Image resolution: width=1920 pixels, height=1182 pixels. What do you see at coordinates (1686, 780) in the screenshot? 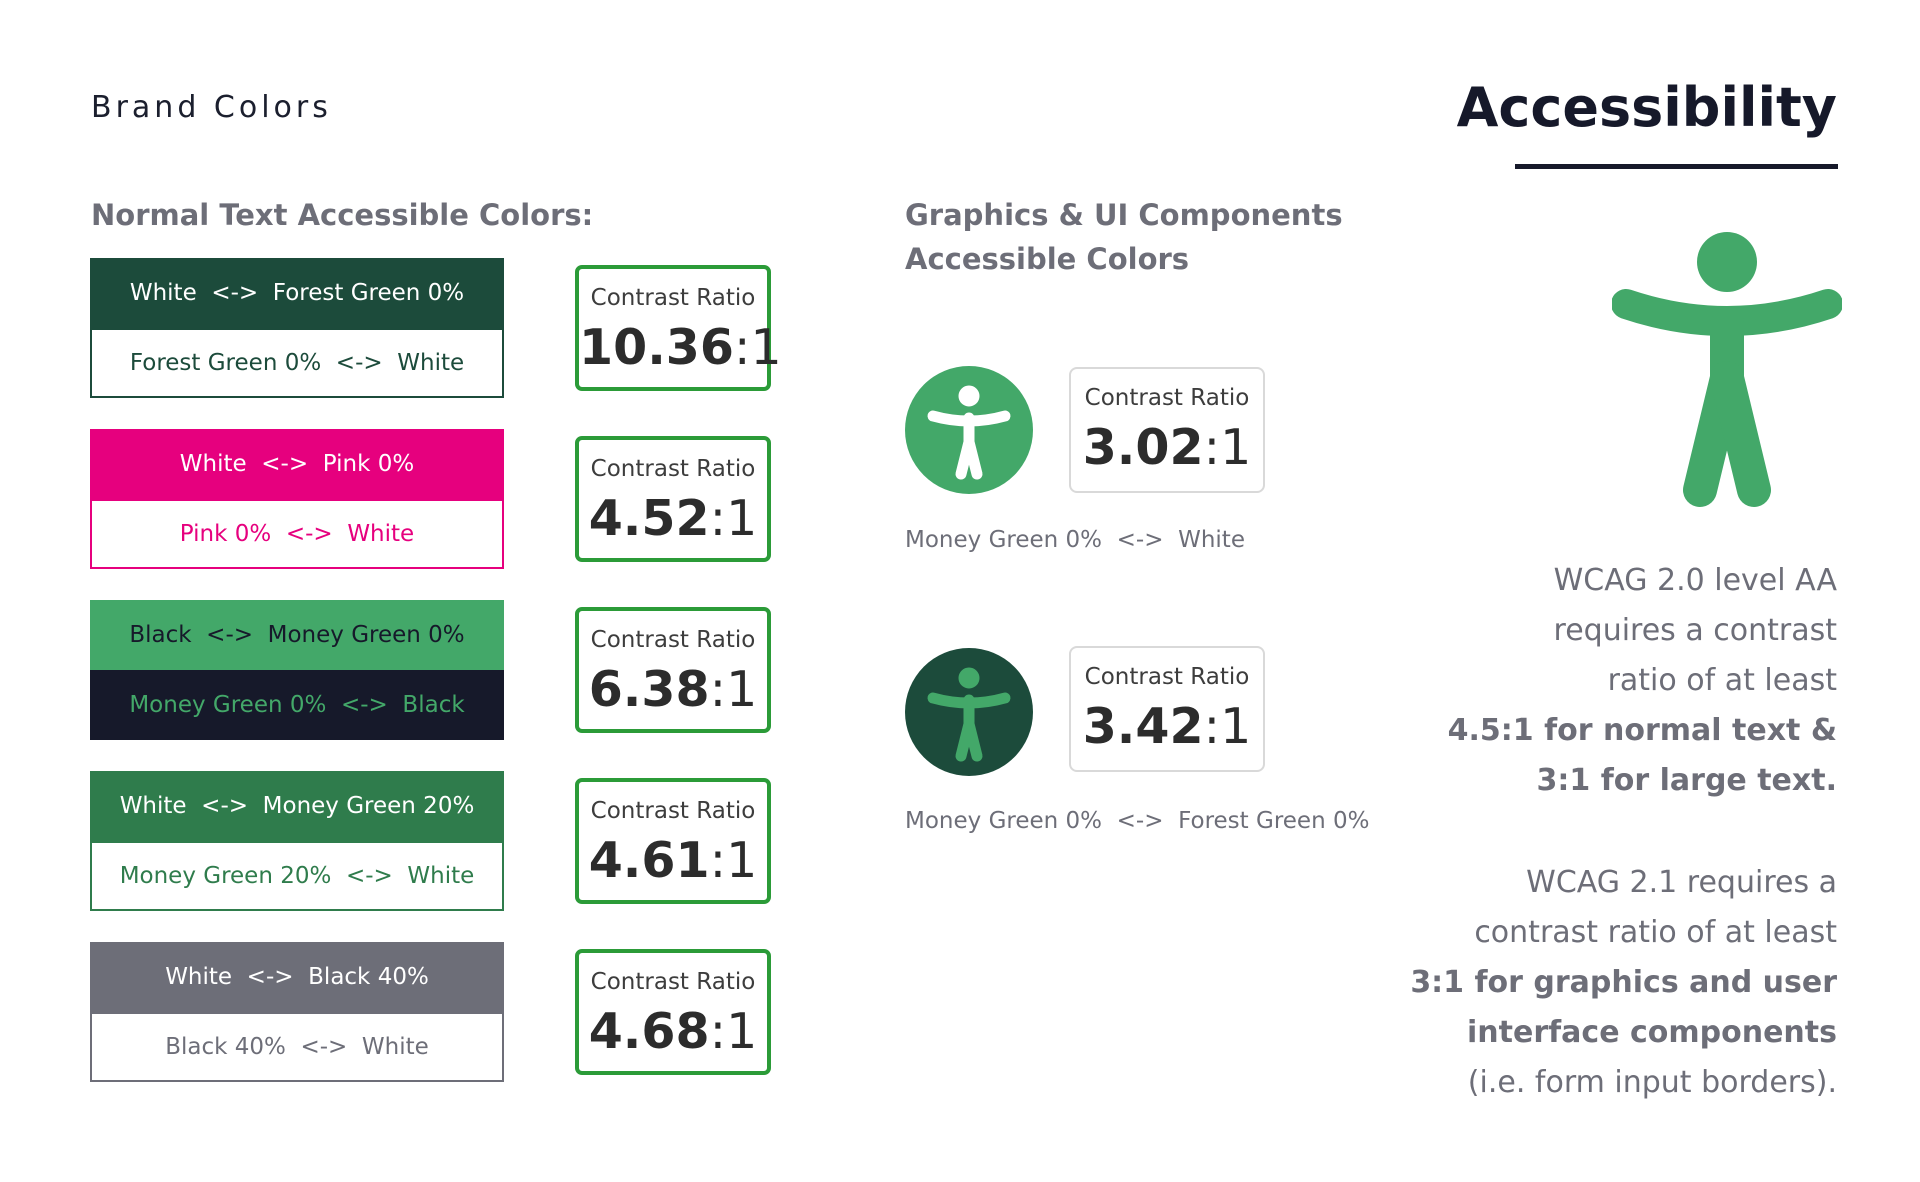
I see `wcag-aa-bold-2: 3:1 for large text.` at bounding box center [1686, 780].